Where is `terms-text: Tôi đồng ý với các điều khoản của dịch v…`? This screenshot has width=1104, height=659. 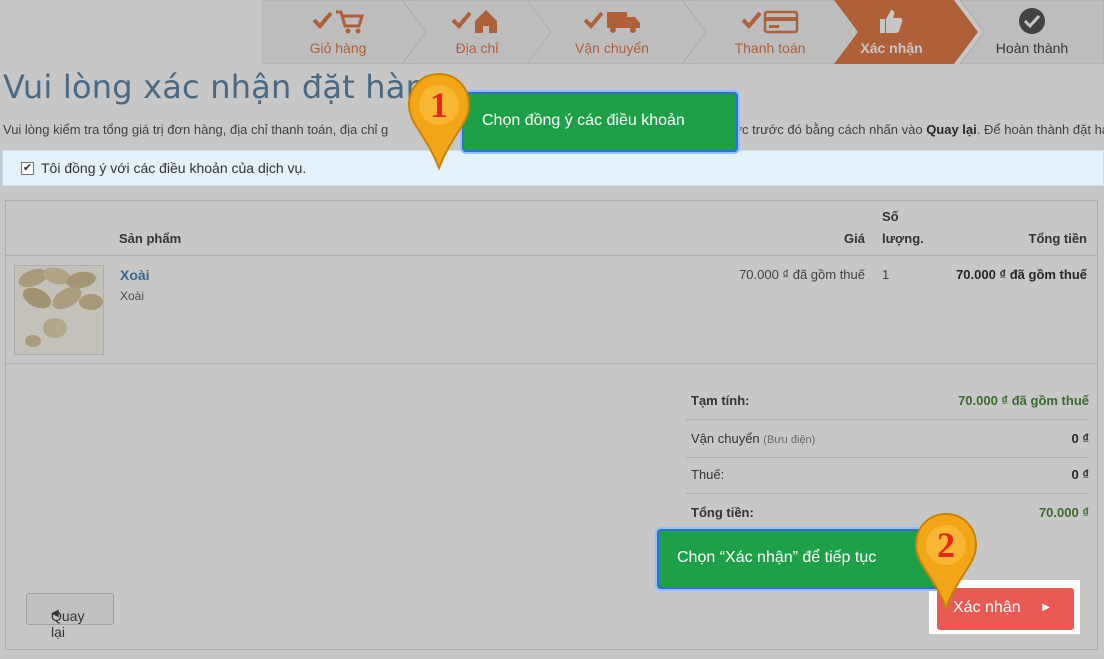
terms-text: Tôi đồng ý với các điều khoản của dịch v… is located at coordinates (174, 168).